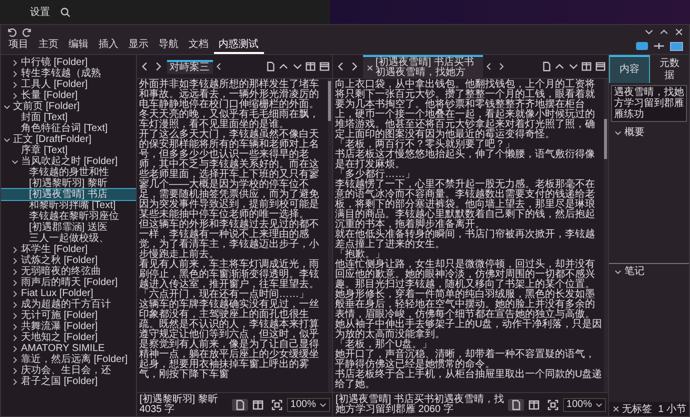 The height and width of the screenshot is (417, 690). I want to click on binder-item: 封面 [Text], so click(68, 117).